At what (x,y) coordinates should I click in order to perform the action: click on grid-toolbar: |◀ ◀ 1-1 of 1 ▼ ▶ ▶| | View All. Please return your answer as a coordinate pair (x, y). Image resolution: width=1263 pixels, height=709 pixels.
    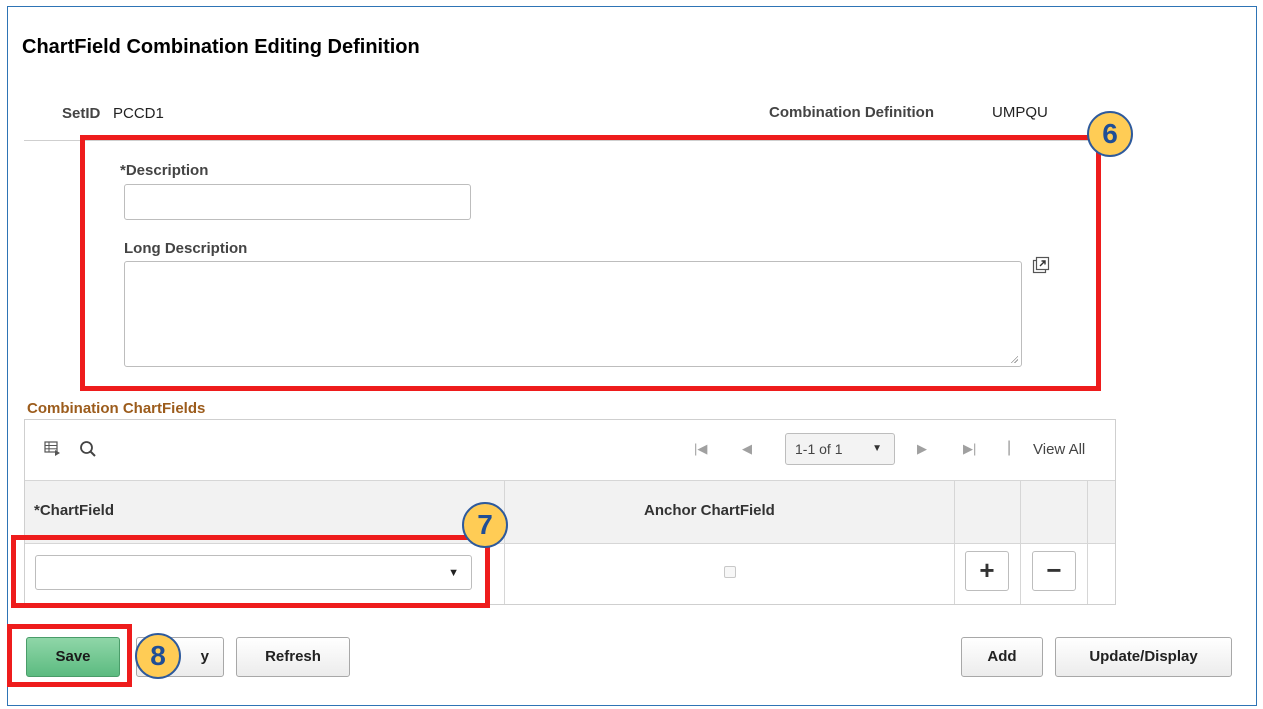
    Looking at the image, I should click on (570, 450).